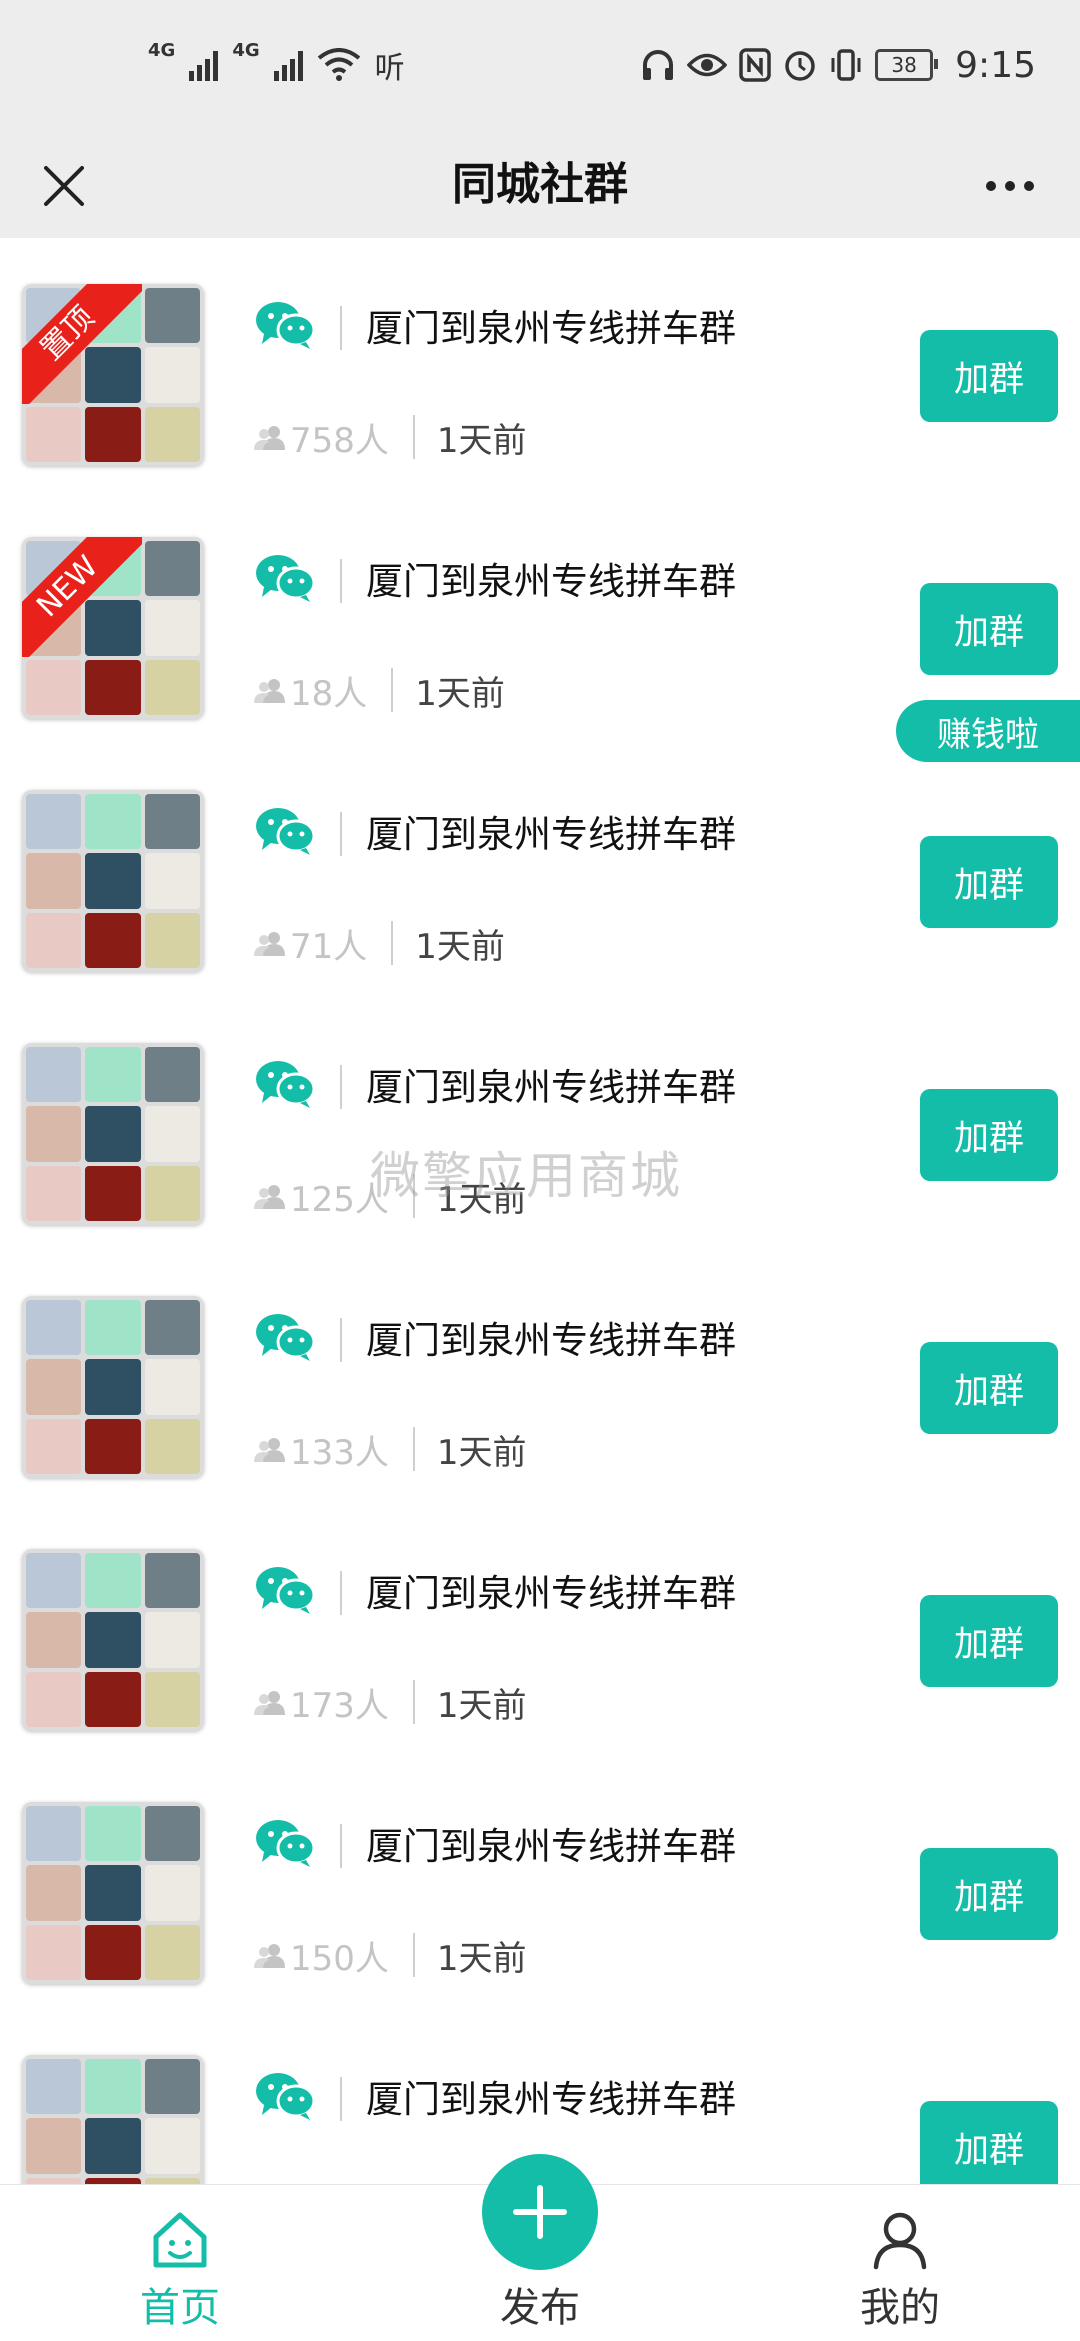 This screenshot has width=1080, height=2341. I want to click on close-button, so click(64, 186).